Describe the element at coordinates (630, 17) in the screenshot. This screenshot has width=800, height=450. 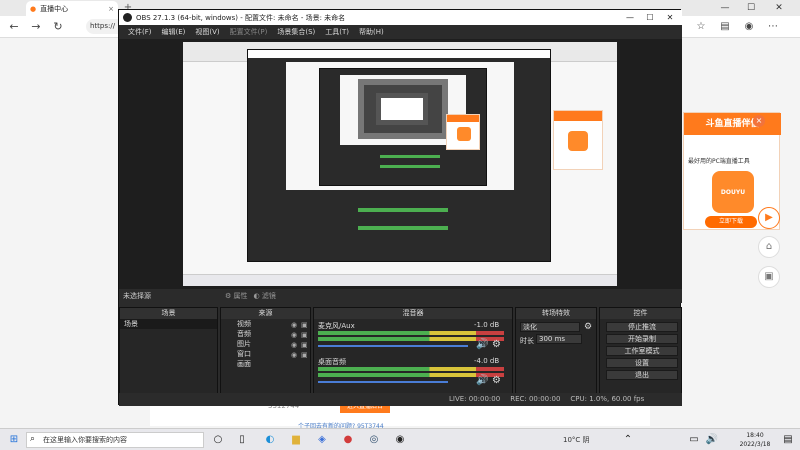
I see `obs-minimize-icon: —` at that location.